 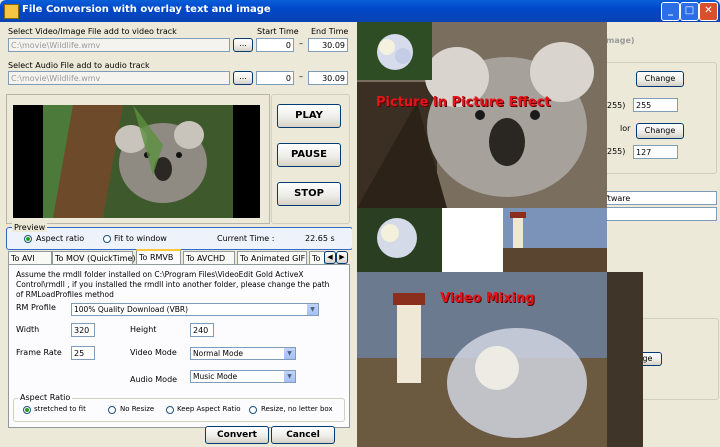 I want to click on rm-profile-label: RM Profile, so click(x=36, y=307).